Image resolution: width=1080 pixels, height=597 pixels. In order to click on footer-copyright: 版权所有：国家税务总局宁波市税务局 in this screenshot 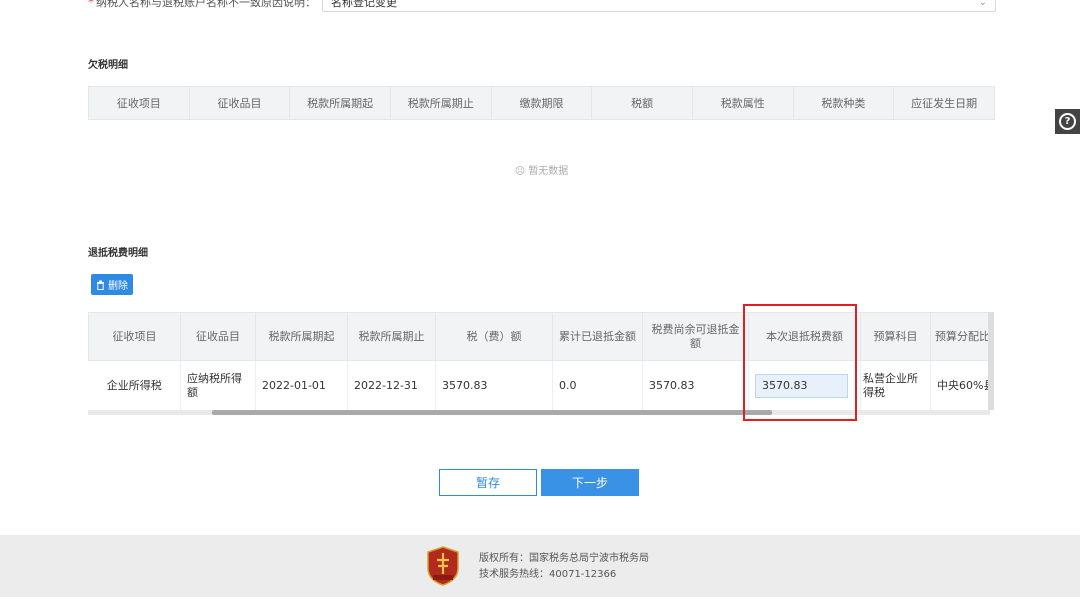, I will do `click(564, 558)`.